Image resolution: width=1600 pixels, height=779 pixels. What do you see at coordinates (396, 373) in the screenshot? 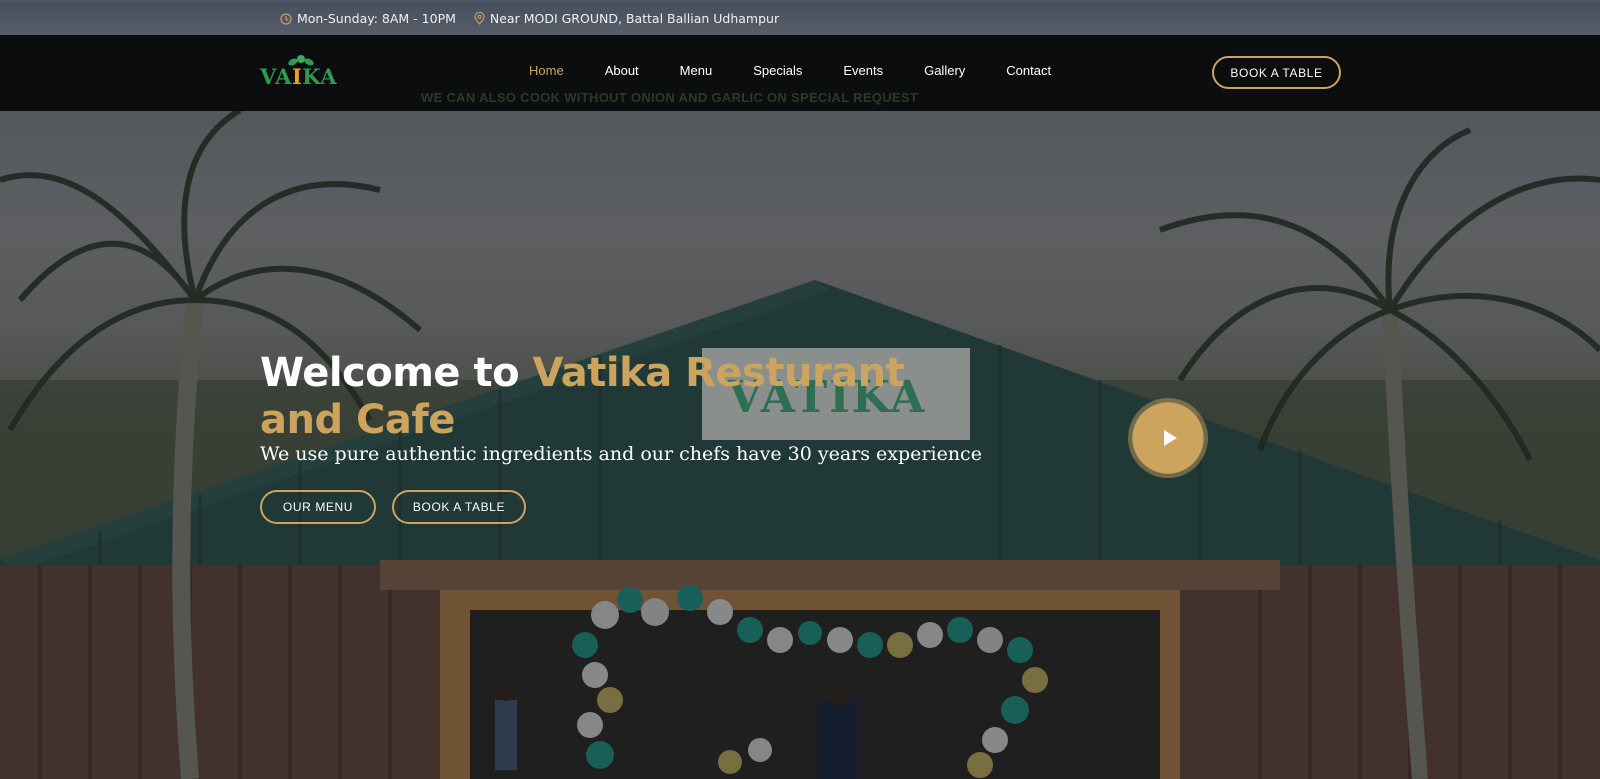
I see `hero-title-plain: Welcome to` at bounding box center [396, 373].